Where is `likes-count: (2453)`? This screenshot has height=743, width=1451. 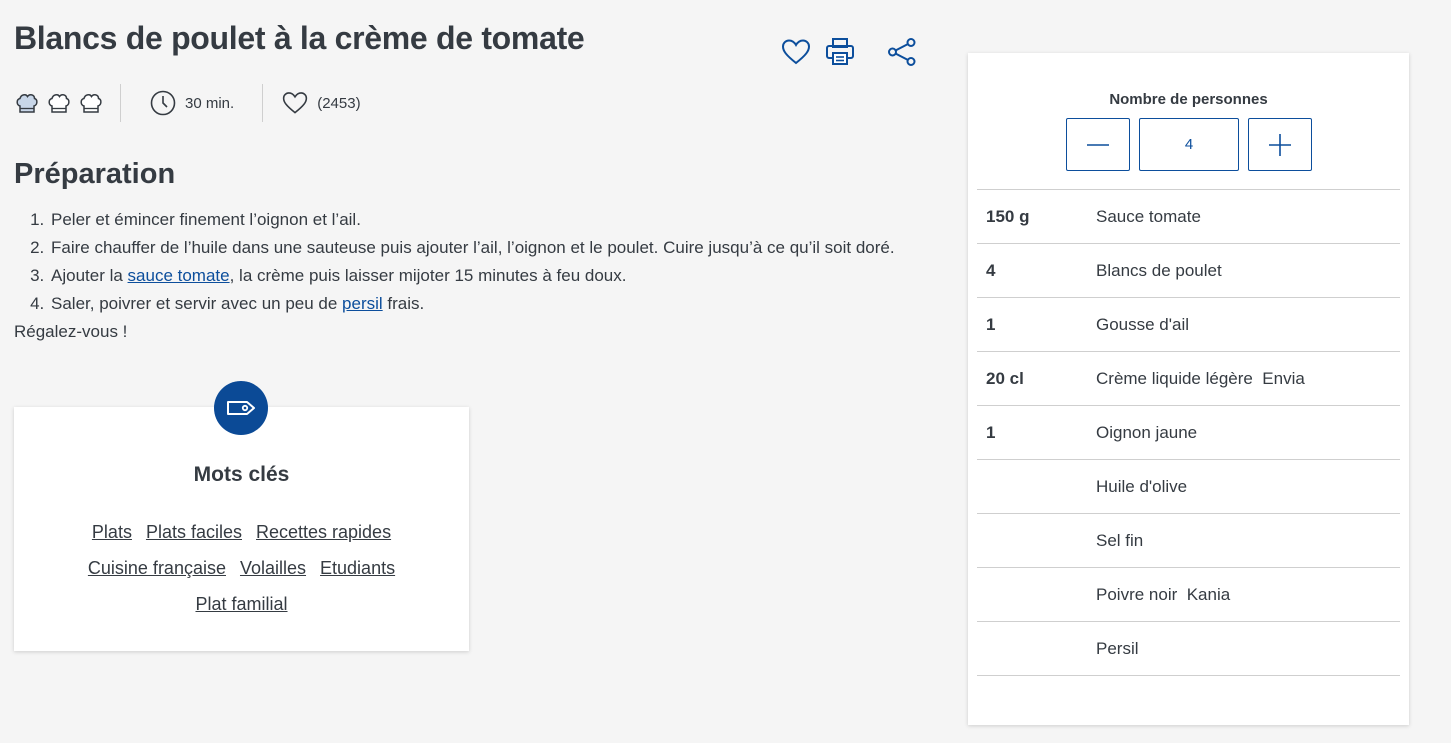
likes-count: (2453) is located at coordinates (339, 103).